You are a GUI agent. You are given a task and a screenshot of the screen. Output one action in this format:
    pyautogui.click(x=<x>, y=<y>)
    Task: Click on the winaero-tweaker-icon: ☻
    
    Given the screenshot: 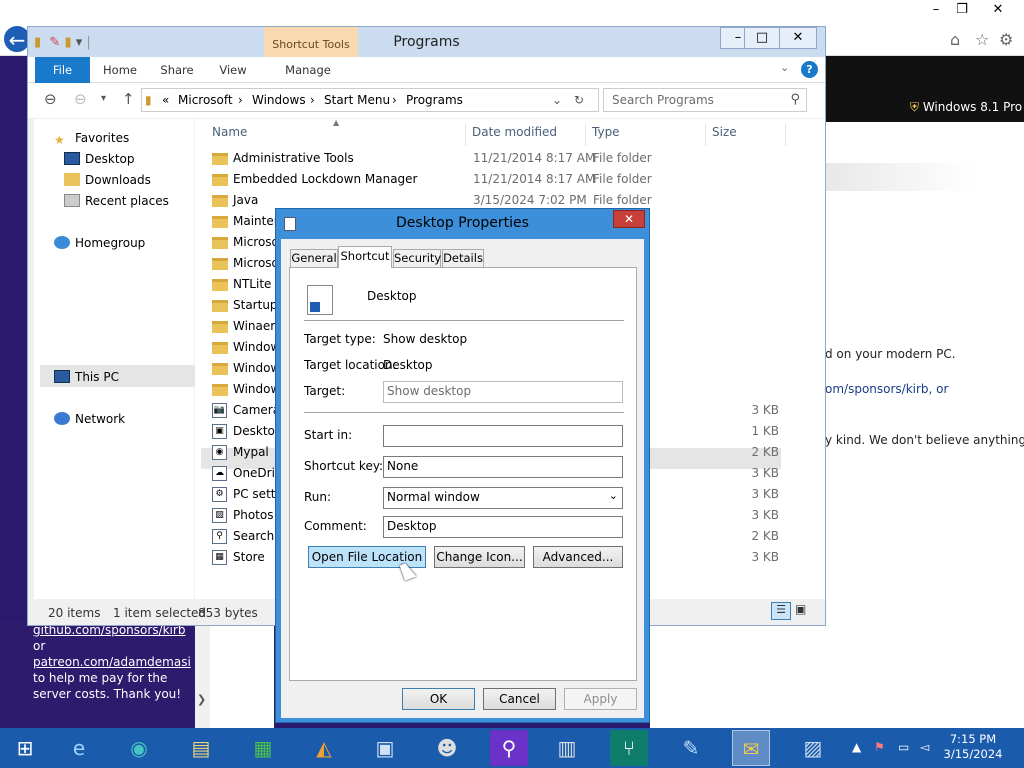 What is the action you would take?
    pyautogui.click(x=447, y=748)
    